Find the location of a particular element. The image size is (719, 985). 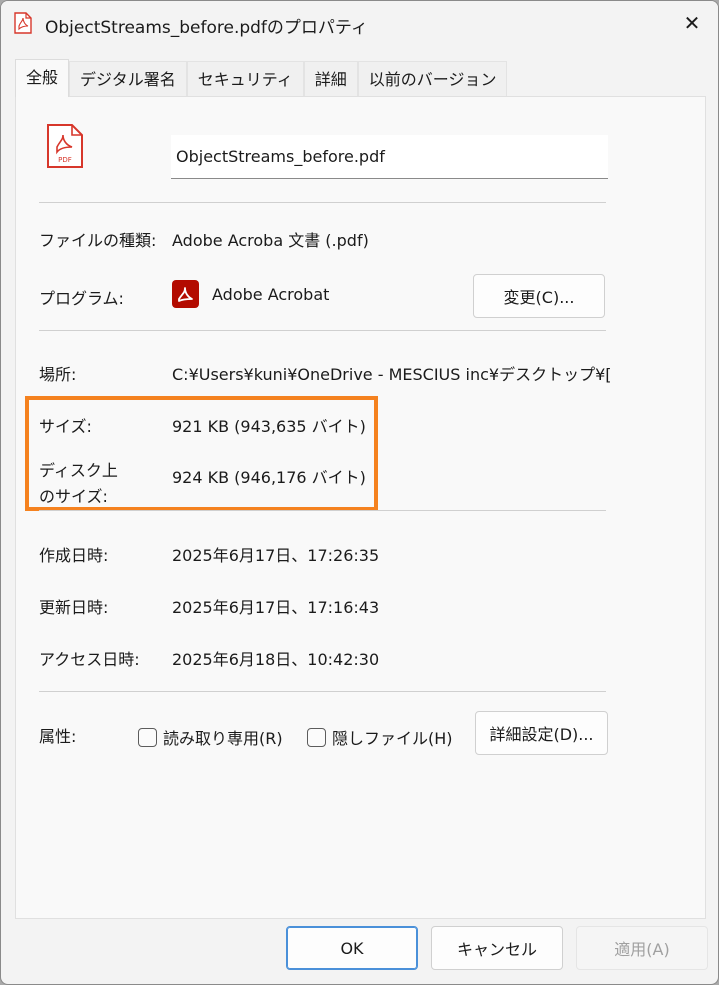

hidden-checkbox: 隠しファイル(H) is located at coordinates (380, 737).